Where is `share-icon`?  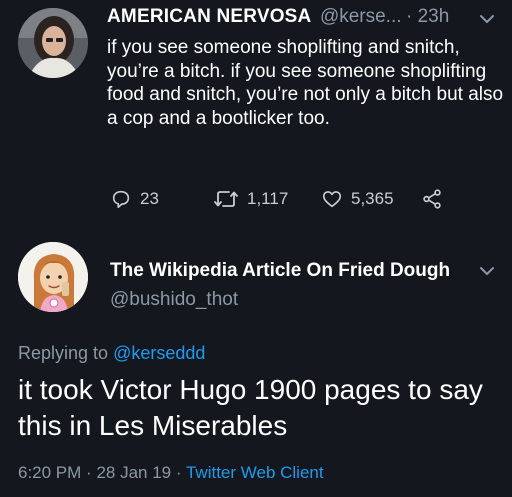 share-icon is located at coordinates (432, 199).